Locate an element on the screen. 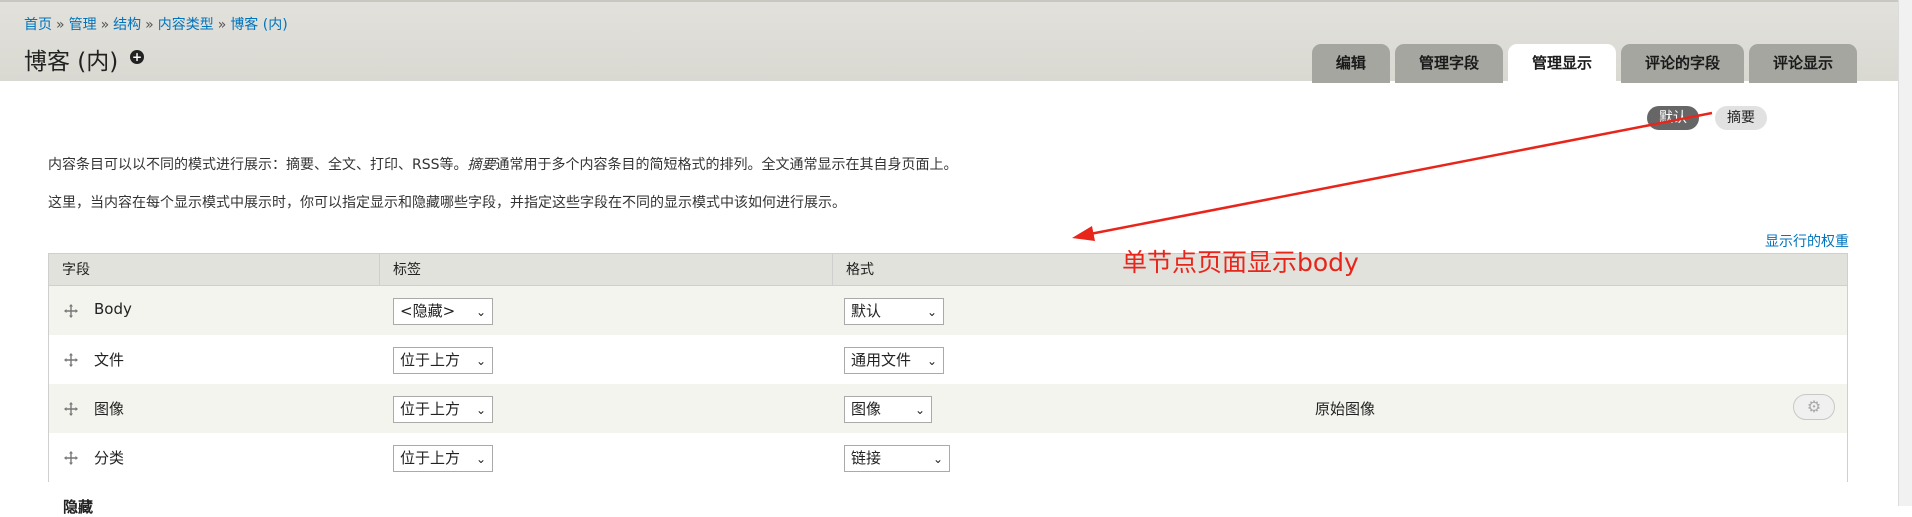  annotation-text: 单节点页面显示body is located at coordinates (1240, 262).